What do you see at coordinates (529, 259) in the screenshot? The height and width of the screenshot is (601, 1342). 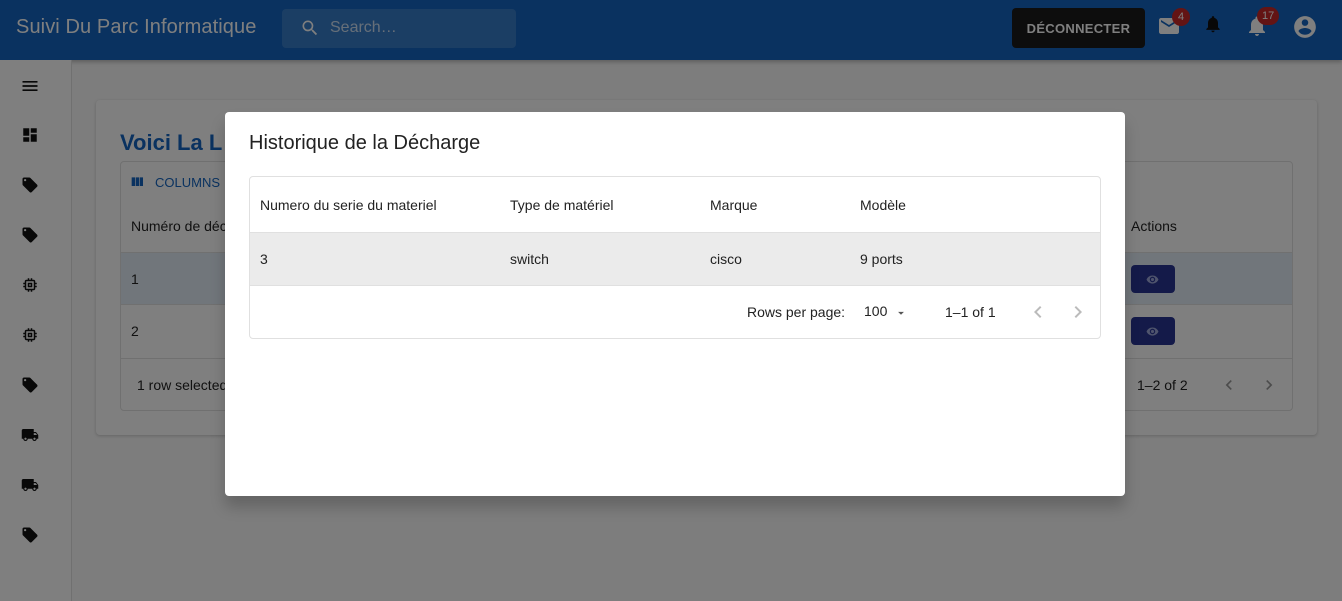 I see `cell-type: switch` at bounding box center [529, 259].